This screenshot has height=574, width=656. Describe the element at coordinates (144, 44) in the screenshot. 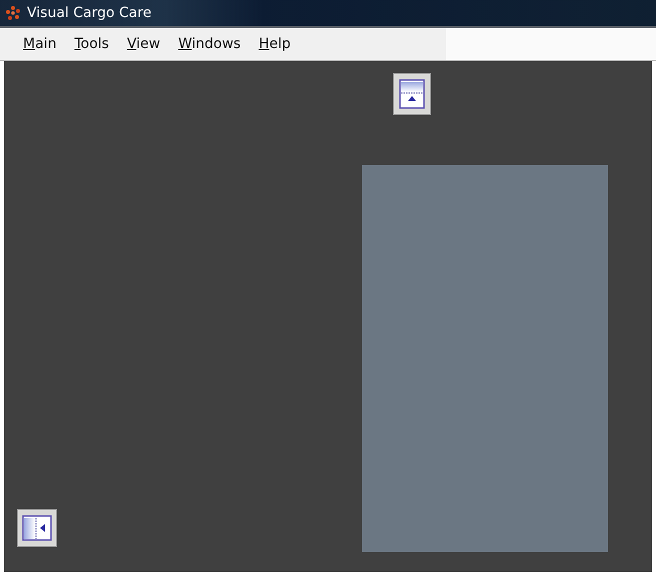

I see `menu-item: View` at that location.